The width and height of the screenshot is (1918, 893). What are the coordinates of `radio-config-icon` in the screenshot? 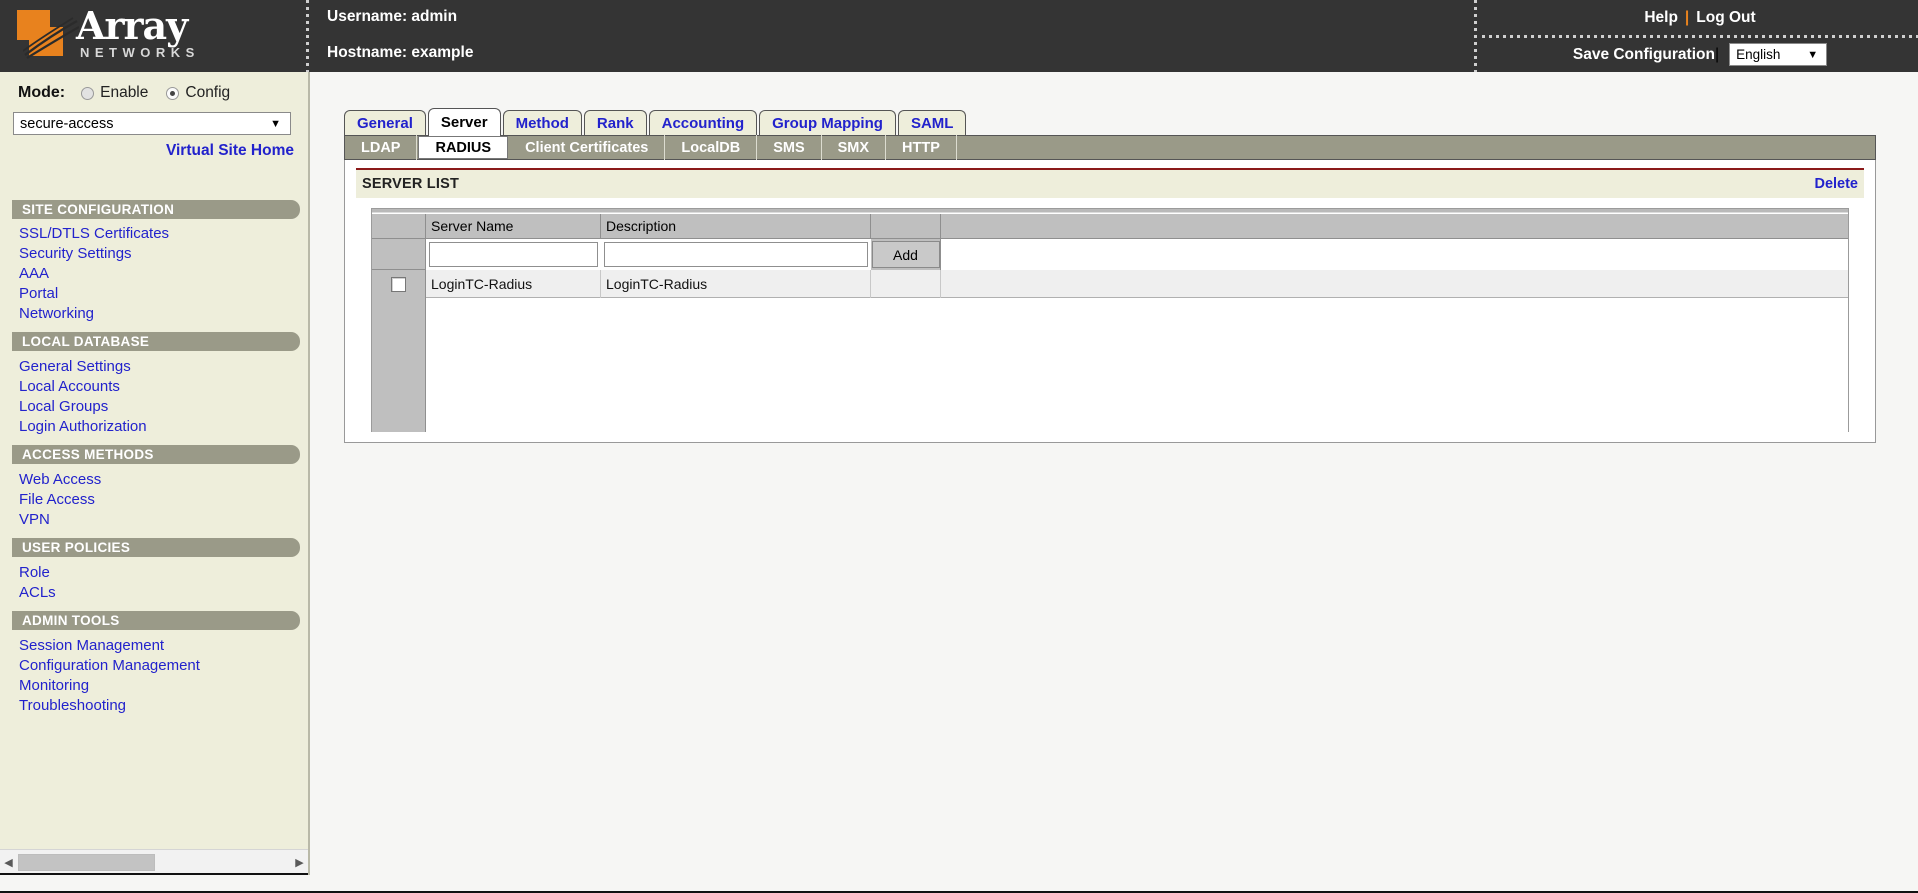 It's located at (173, 93).